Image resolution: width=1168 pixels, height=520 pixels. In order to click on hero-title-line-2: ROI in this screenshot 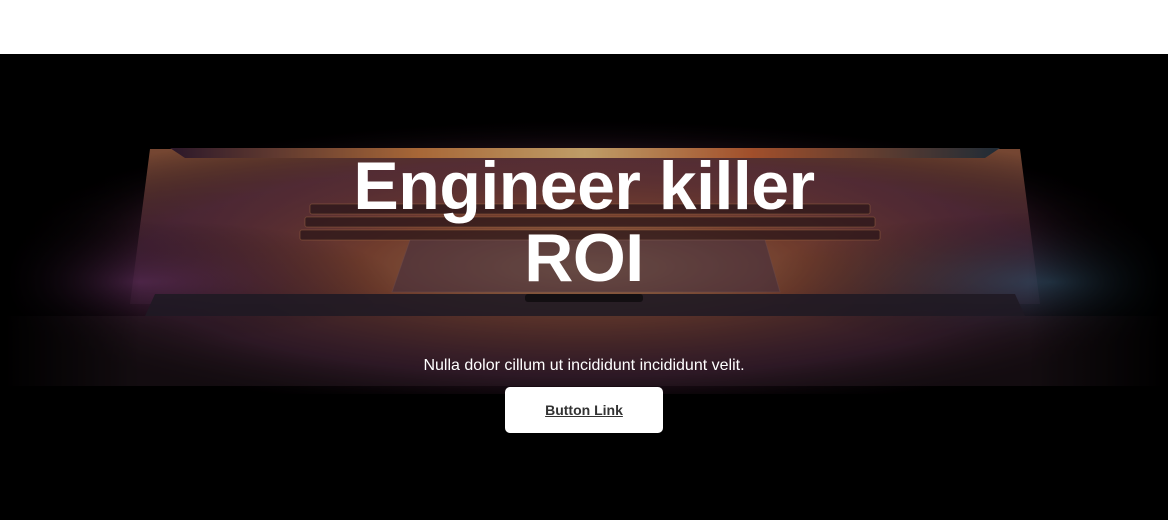, I will do `click(584, 258)`.